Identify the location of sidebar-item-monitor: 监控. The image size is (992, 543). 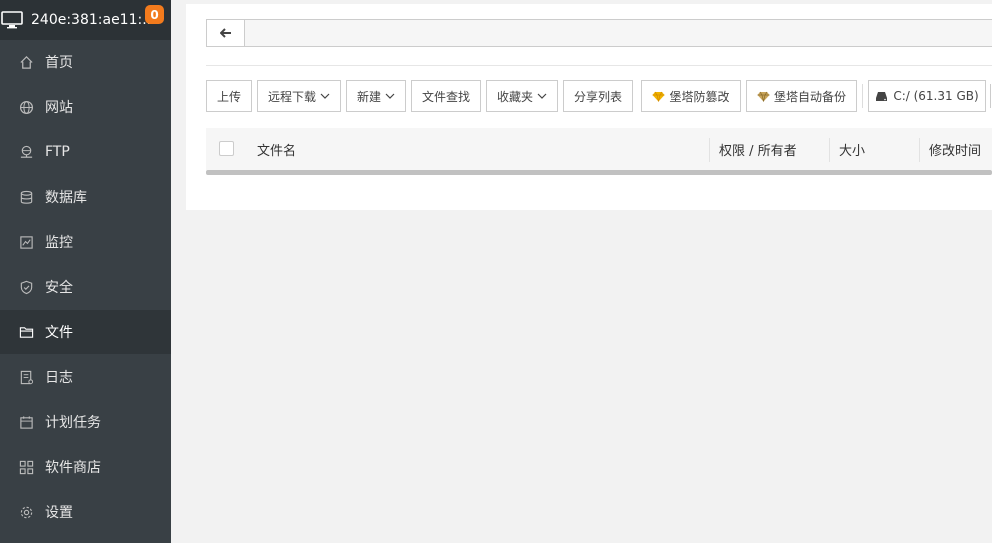
(85, 242).